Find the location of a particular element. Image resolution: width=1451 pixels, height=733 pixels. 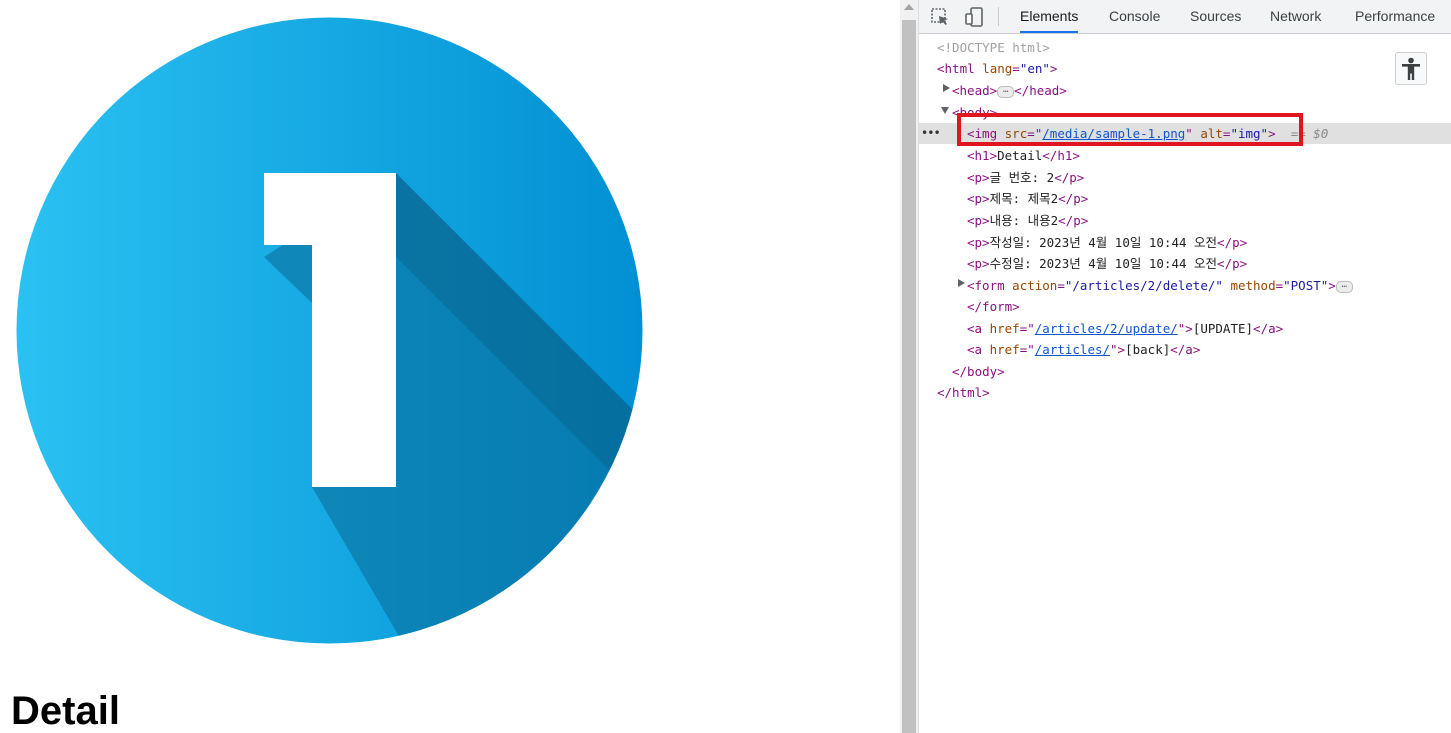

page-title: Detail is located at coordinates (65, 711).